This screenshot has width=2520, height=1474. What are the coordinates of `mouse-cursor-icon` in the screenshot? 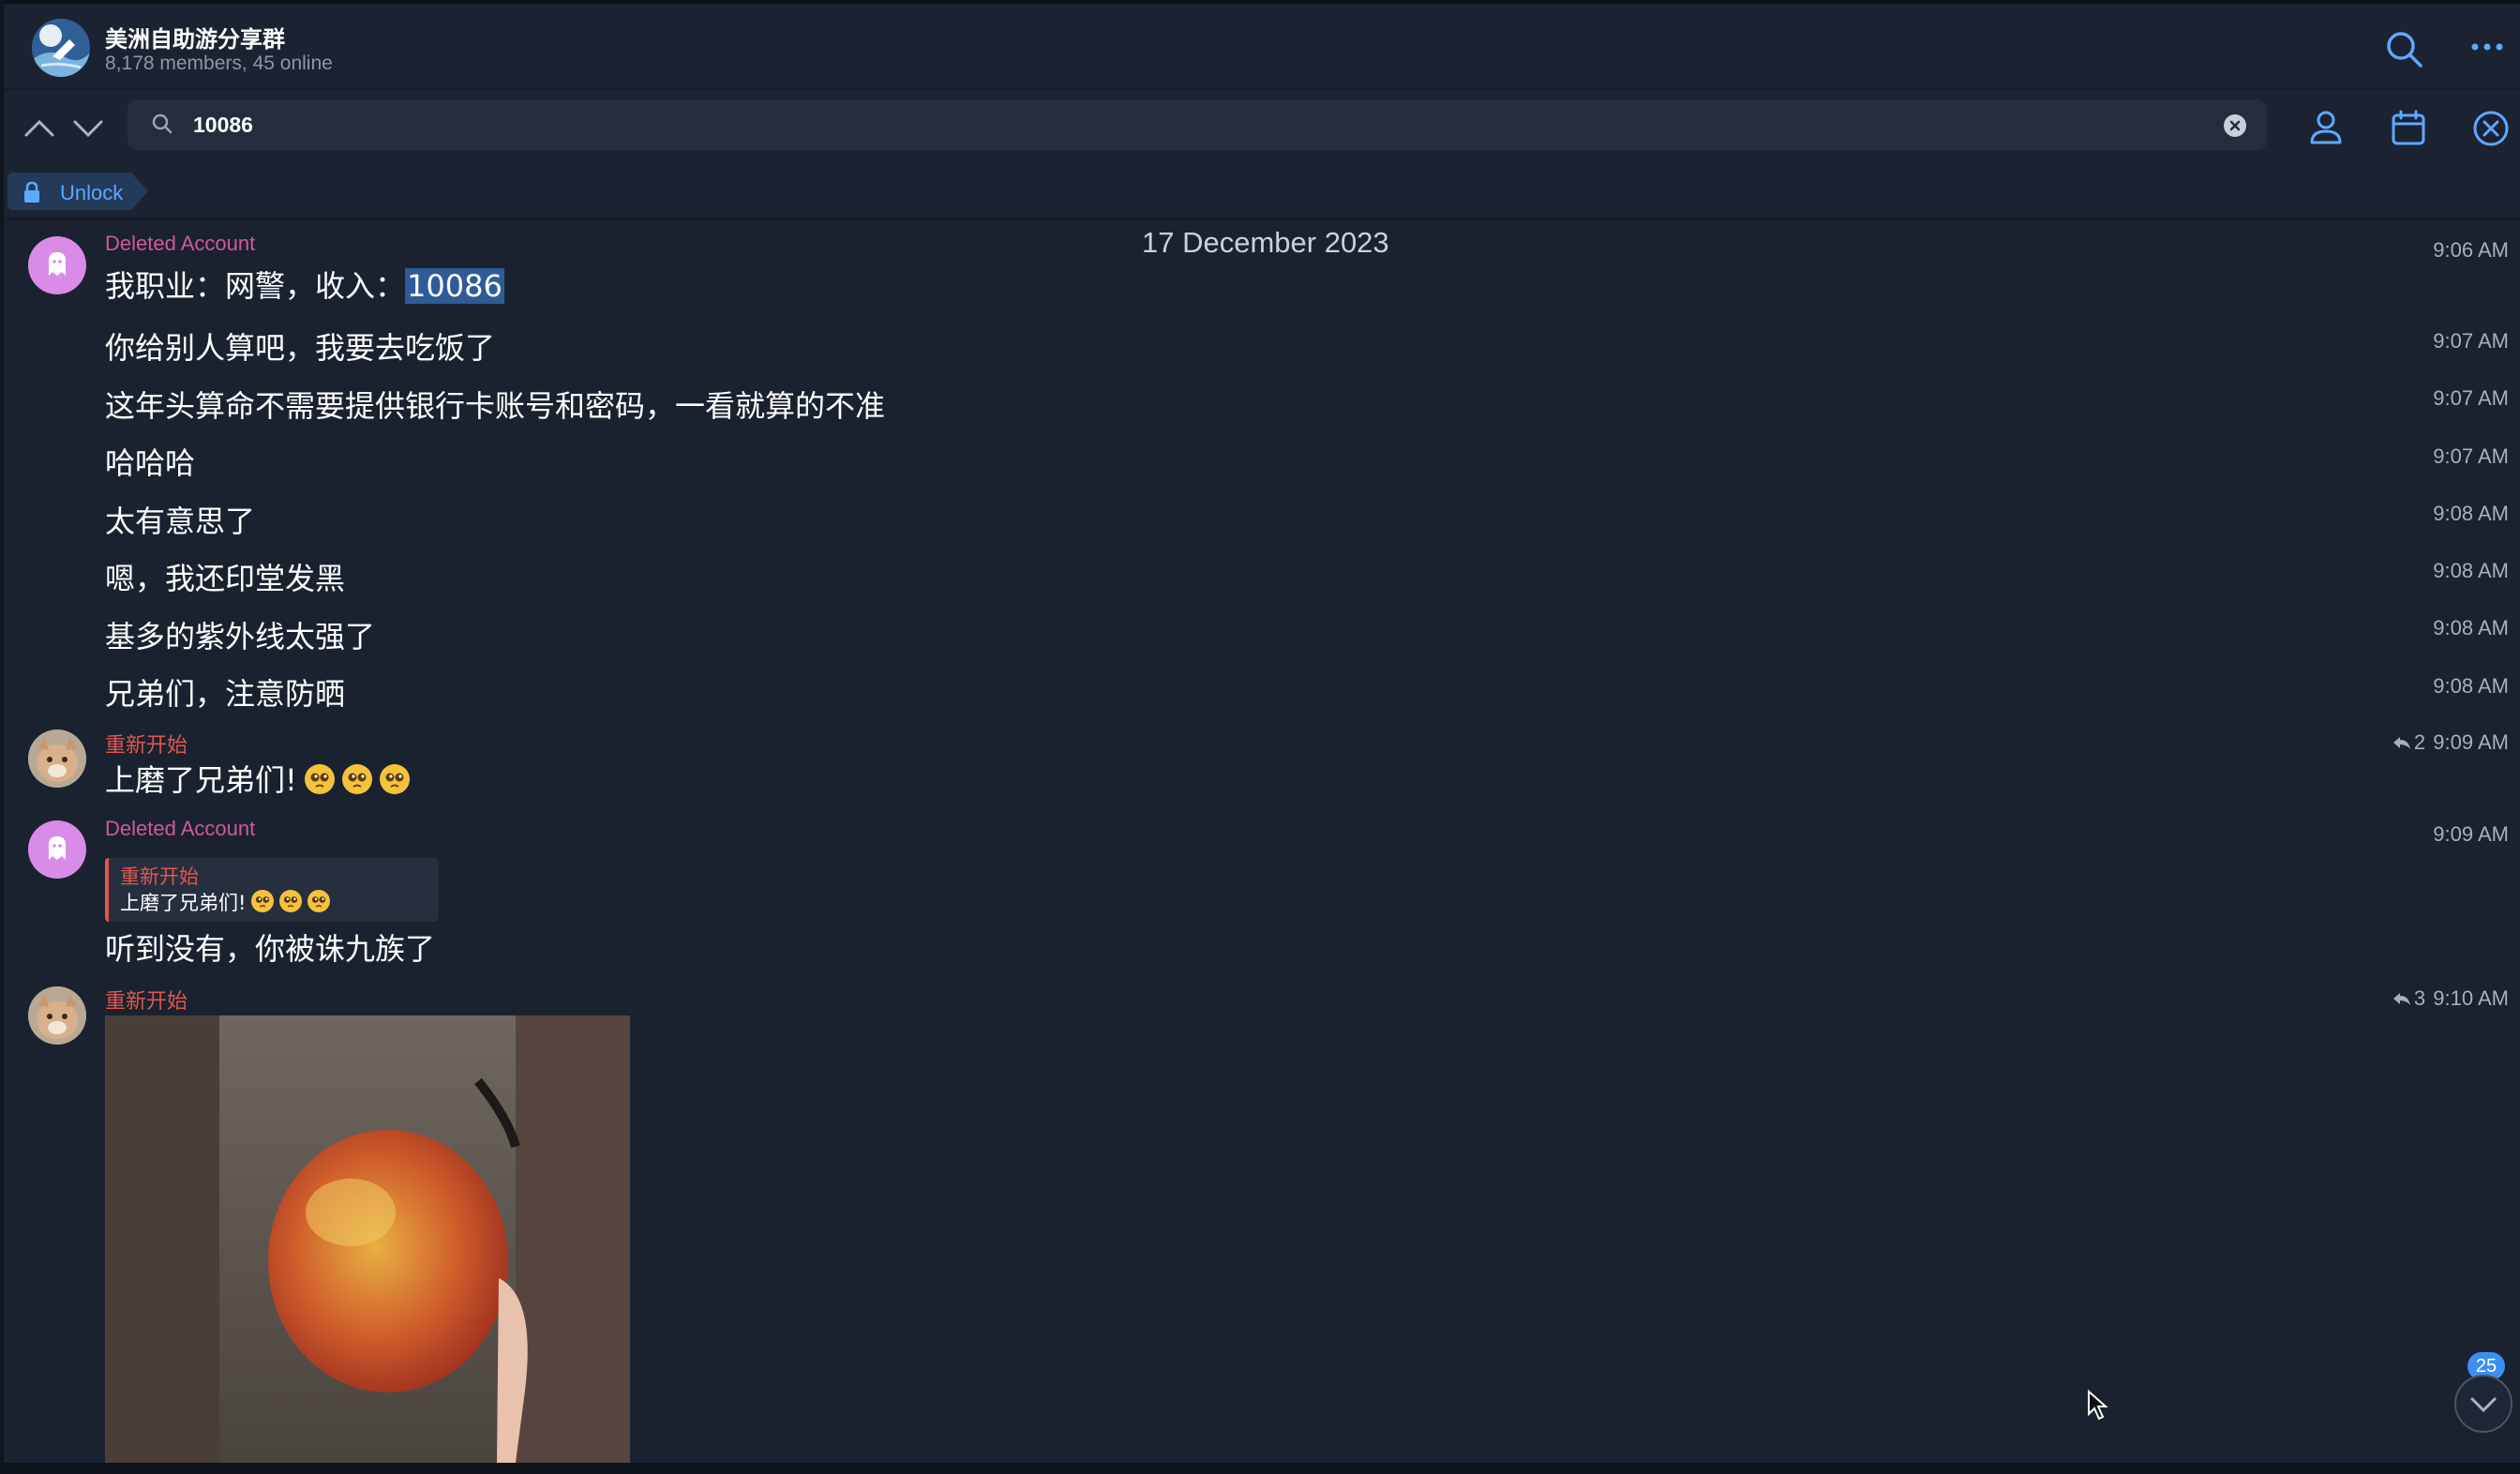 It's located at (2098, 1405).